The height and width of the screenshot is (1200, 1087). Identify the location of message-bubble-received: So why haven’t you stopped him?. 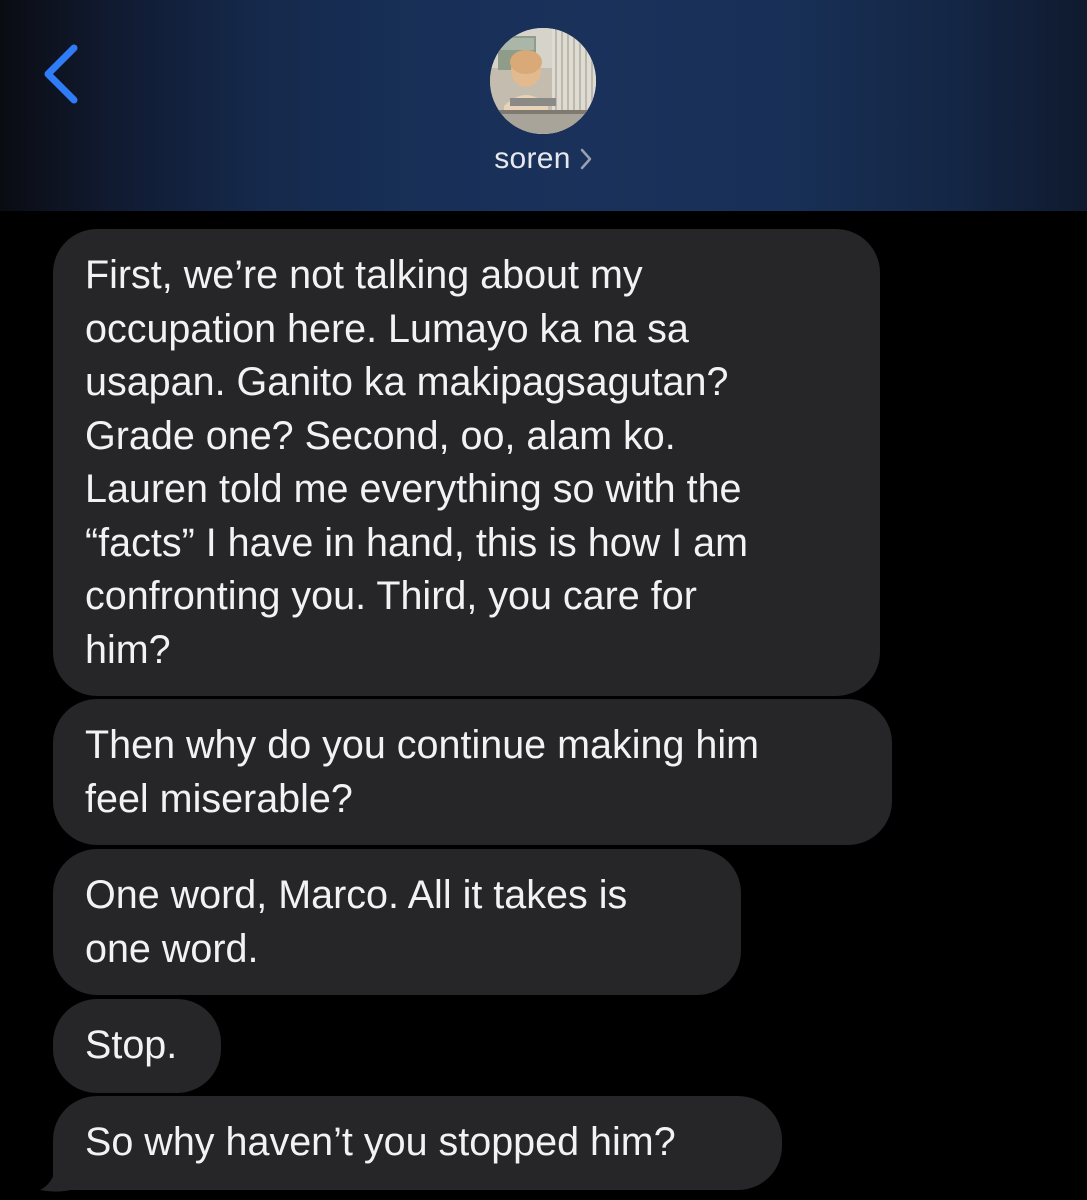
(417, 1143).